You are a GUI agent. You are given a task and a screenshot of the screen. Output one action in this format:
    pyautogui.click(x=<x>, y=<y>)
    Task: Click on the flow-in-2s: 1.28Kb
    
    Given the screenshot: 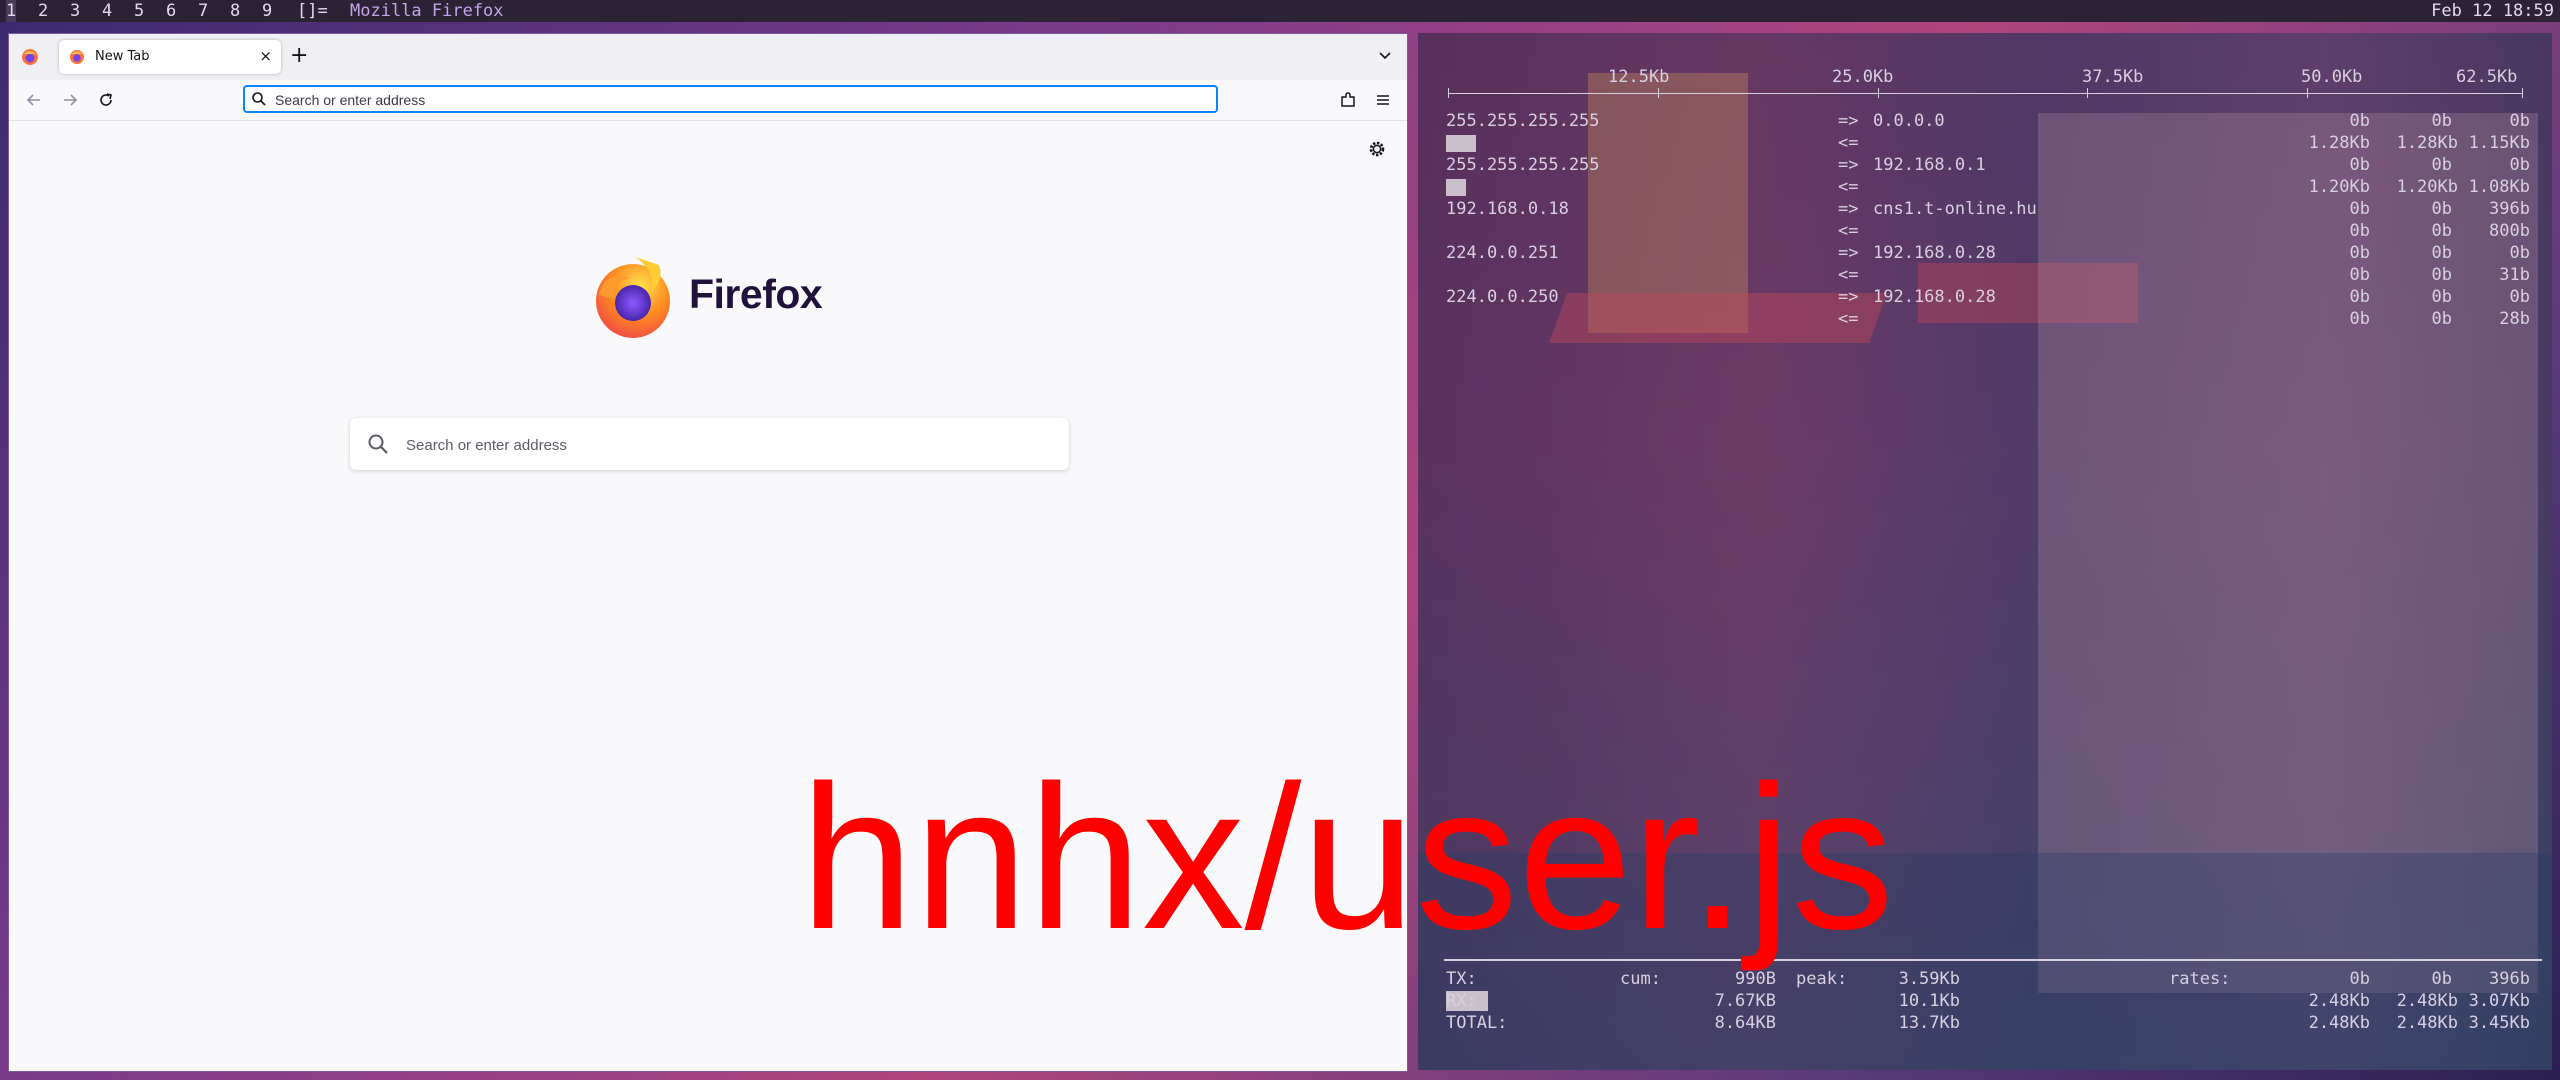 What is the action you would take?
    pyautogui.click(x=2339, y=143)
    